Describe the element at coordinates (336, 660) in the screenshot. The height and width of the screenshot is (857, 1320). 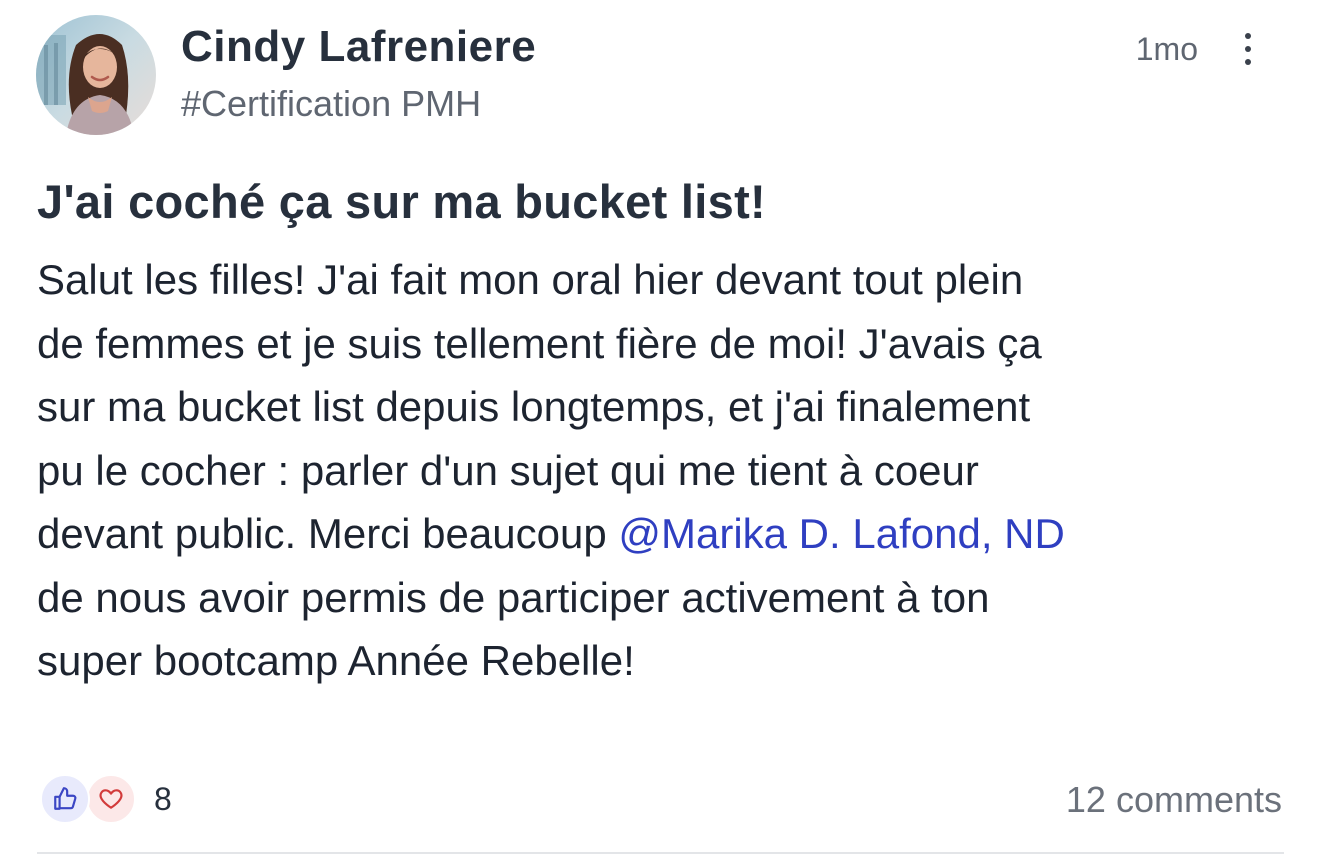
I see `body-line: super bootcamp Année Rebelle!` at that location.